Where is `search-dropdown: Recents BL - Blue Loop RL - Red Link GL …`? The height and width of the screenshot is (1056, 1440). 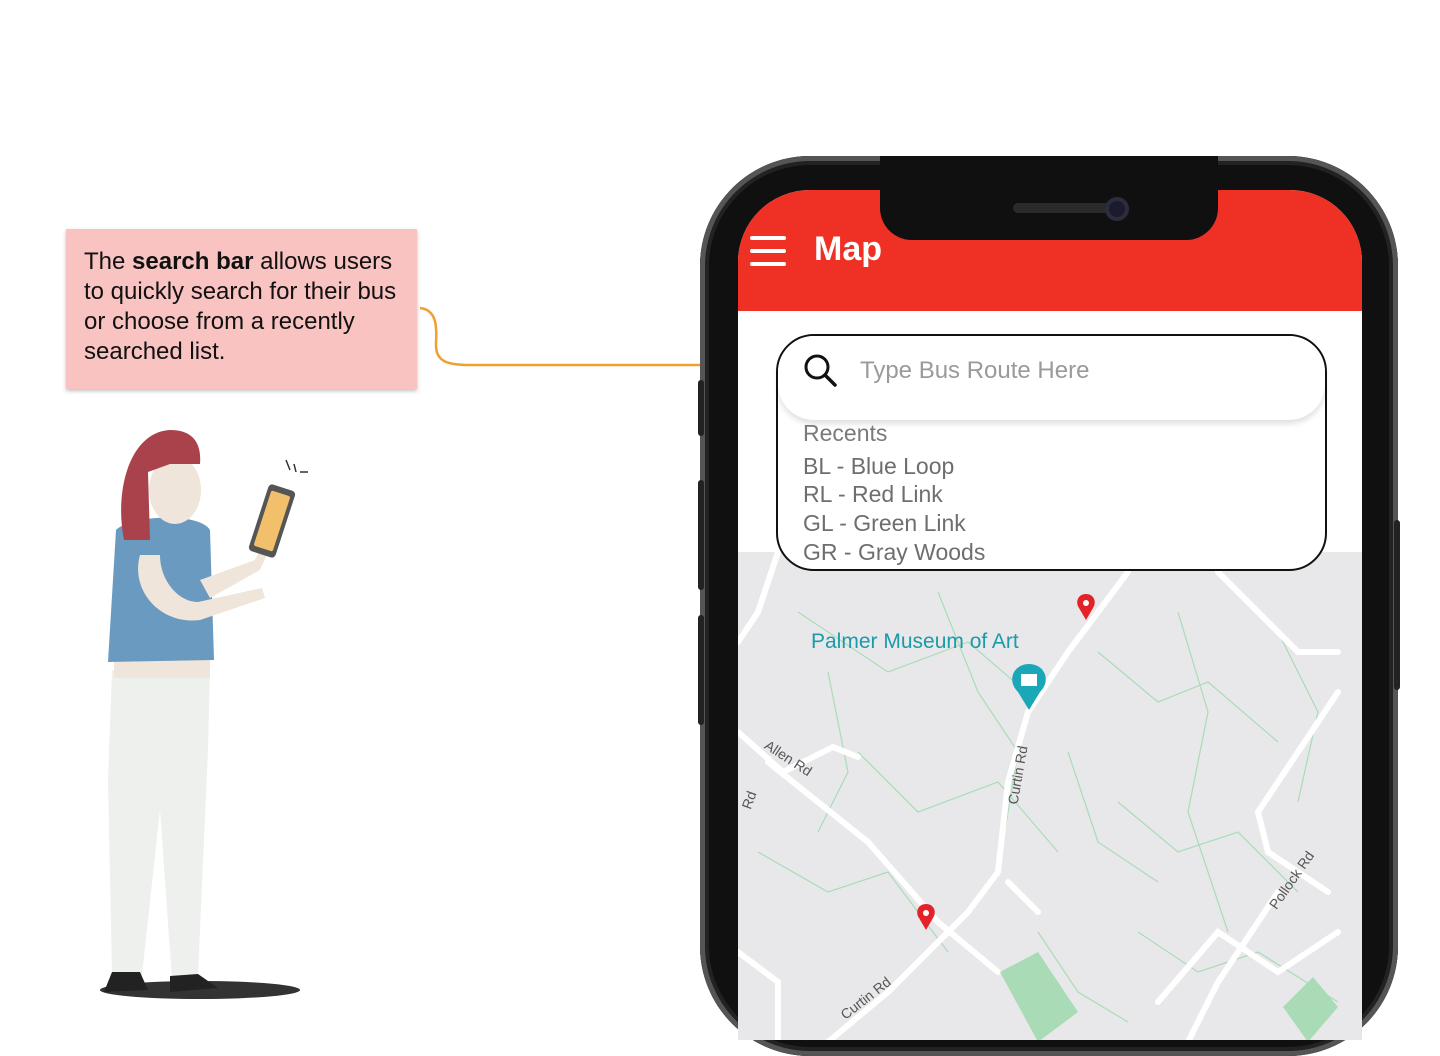 search-dropdown: Recents BL - Blue Loop RL - Red Link GL … is located at coordinates (1051, 452).